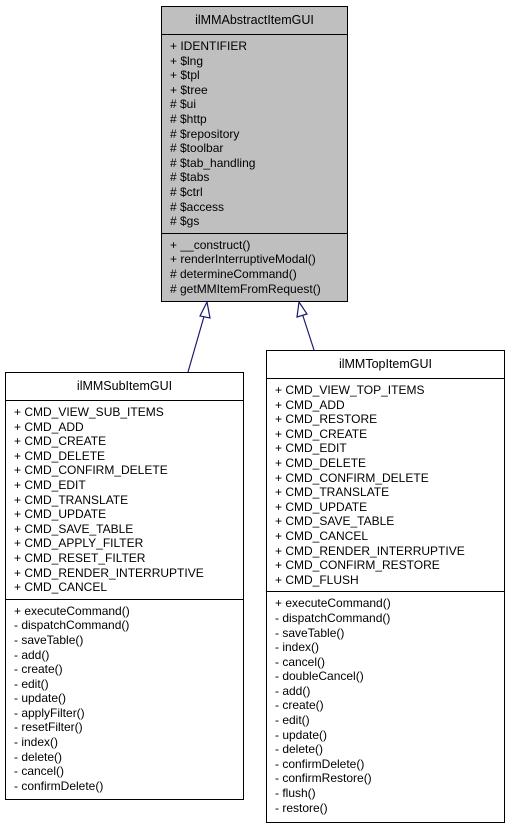 This screenshot has width=509, height=829. I want to click on method-item: # getMMItemFromRequest(), so click(245, 288).